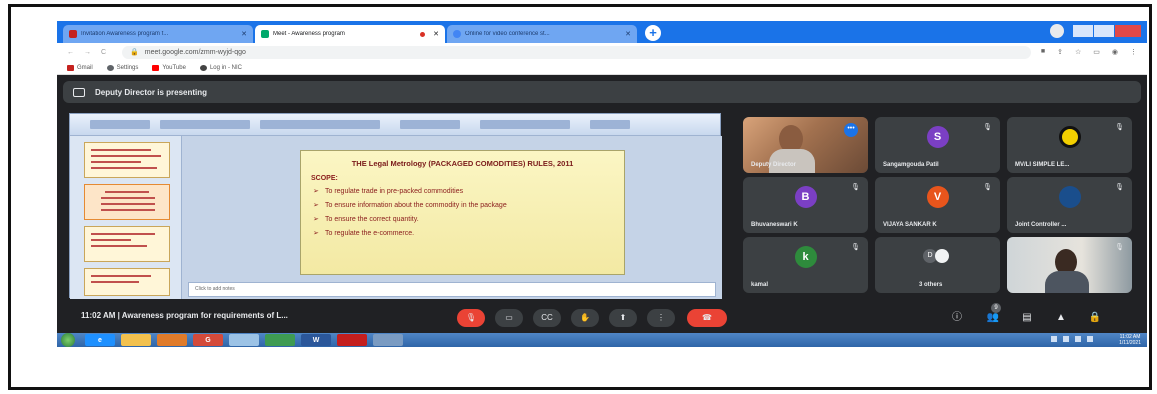 The height and width of the screenshot is (394, 1157). What do you see at coordinates (653, 33) in the screenshot?
I see `new-tab-button: +` at bounding box center [653, 33].